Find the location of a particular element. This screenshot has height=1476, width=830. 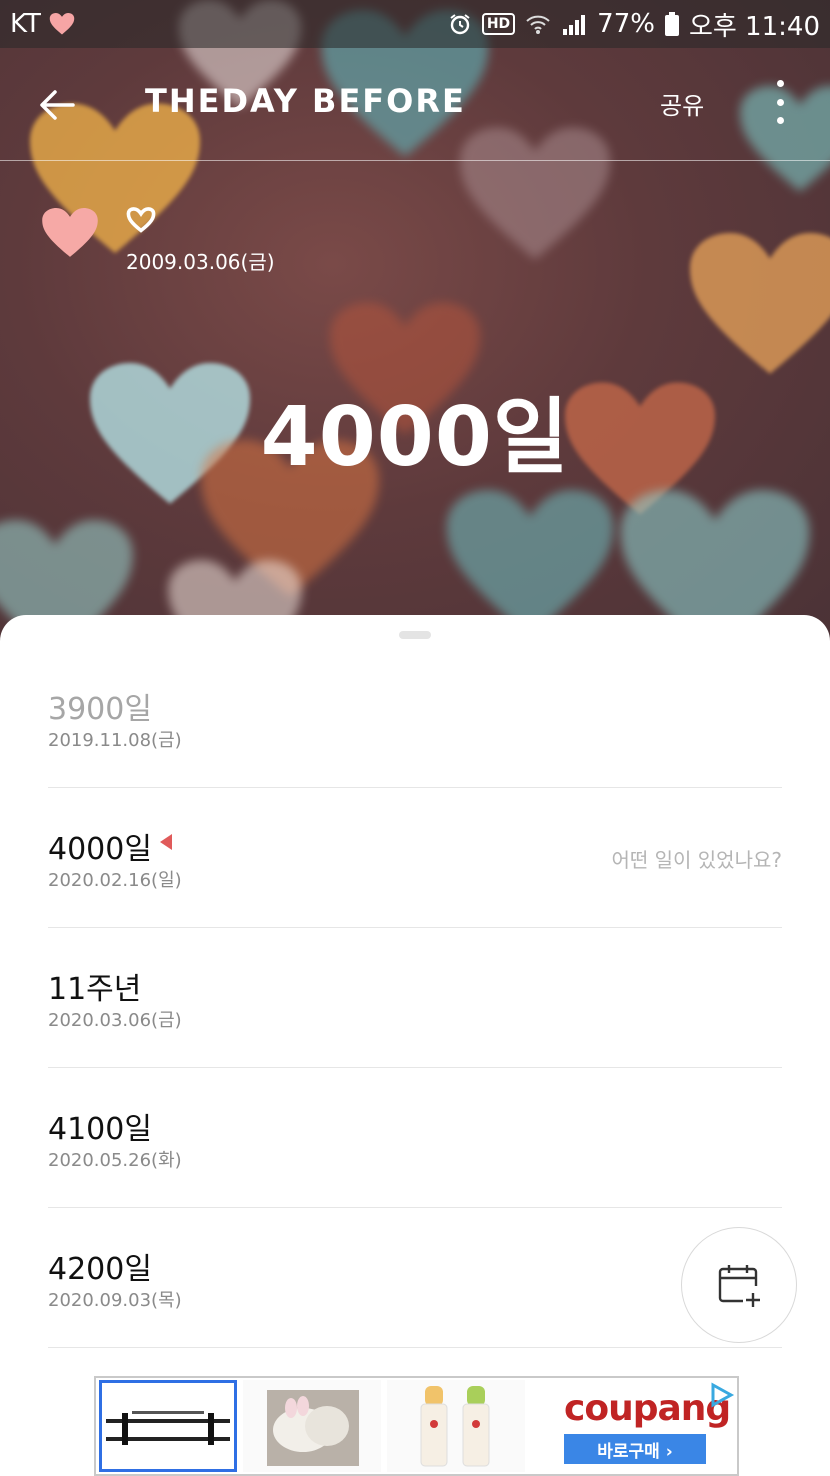

clock: 오후 11:40 is located at coordinates (754, 26).